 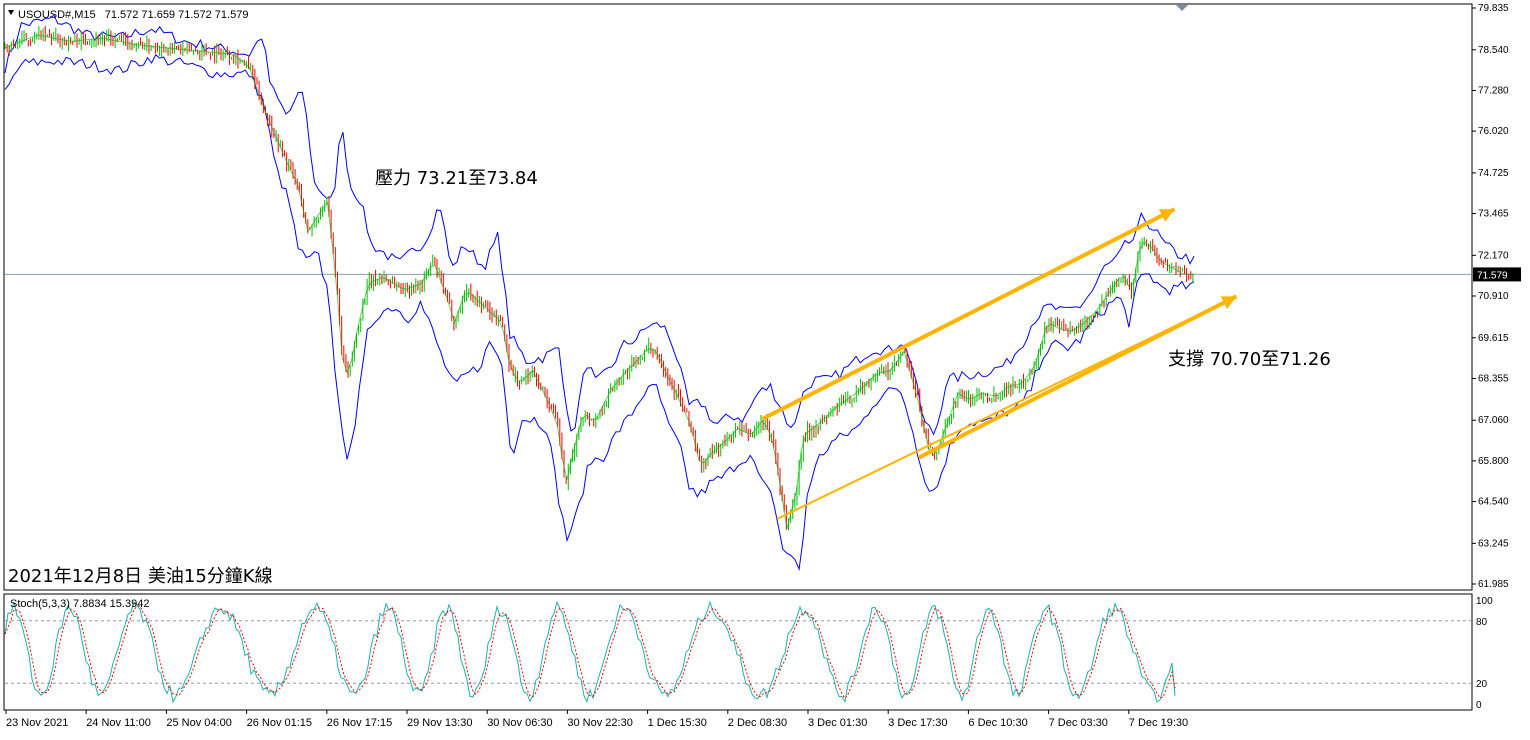 I want to click on price-tick-label: 70.910, so click(x=1493, y=296).